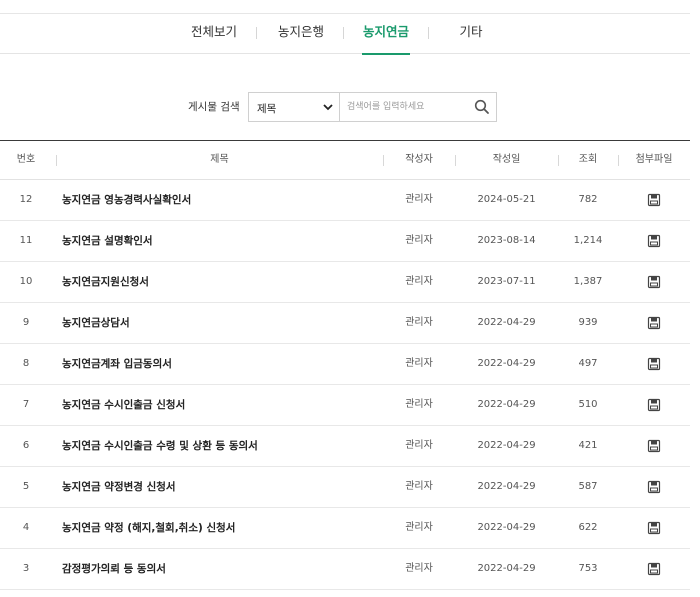  I want to click on table-row: 11 농지연금 설명확인서 관리자 2023-08-14 1,214, so click(345, 241).